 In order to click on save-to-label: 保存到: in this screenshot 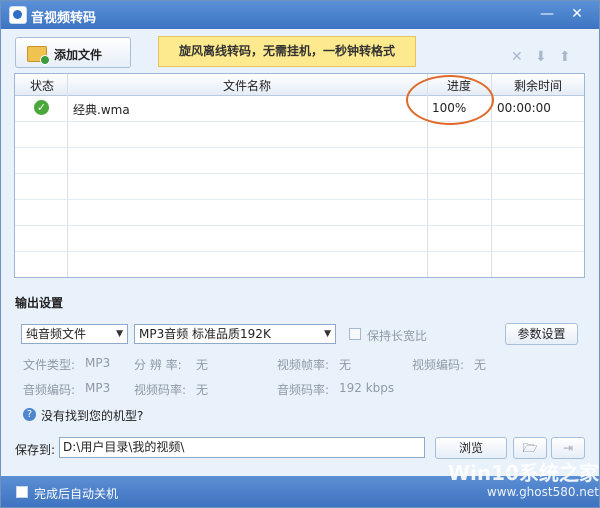, I will do `click(35, 450)`.